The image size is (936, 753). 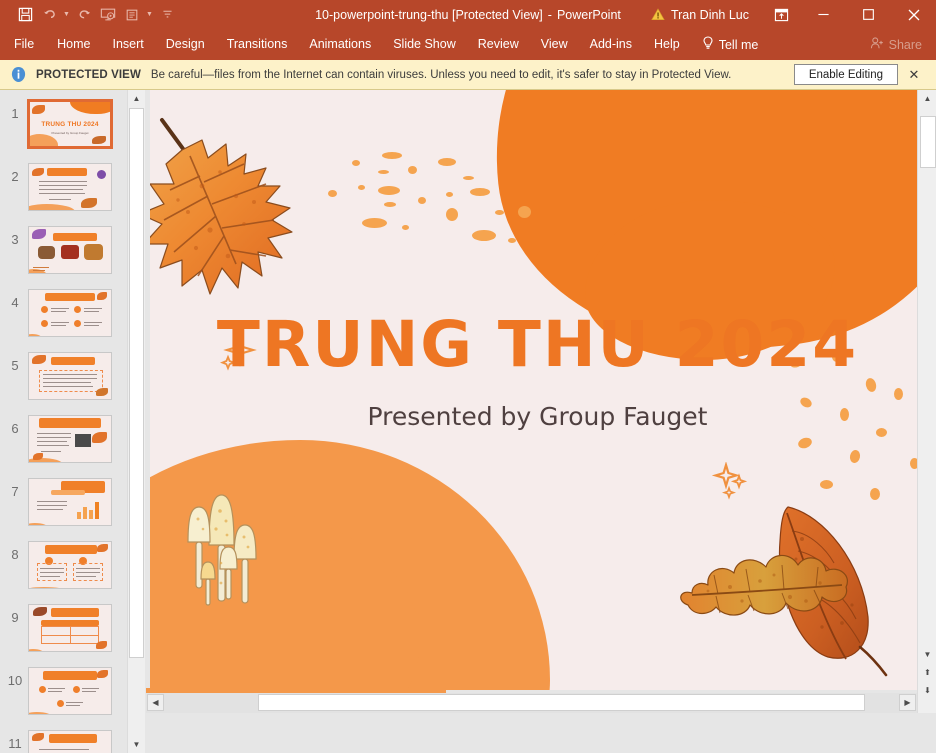 I want to click on thumbnail-image: TRUNG THU 2024 Presented by Group Fauget, so click(x=70, y=124).